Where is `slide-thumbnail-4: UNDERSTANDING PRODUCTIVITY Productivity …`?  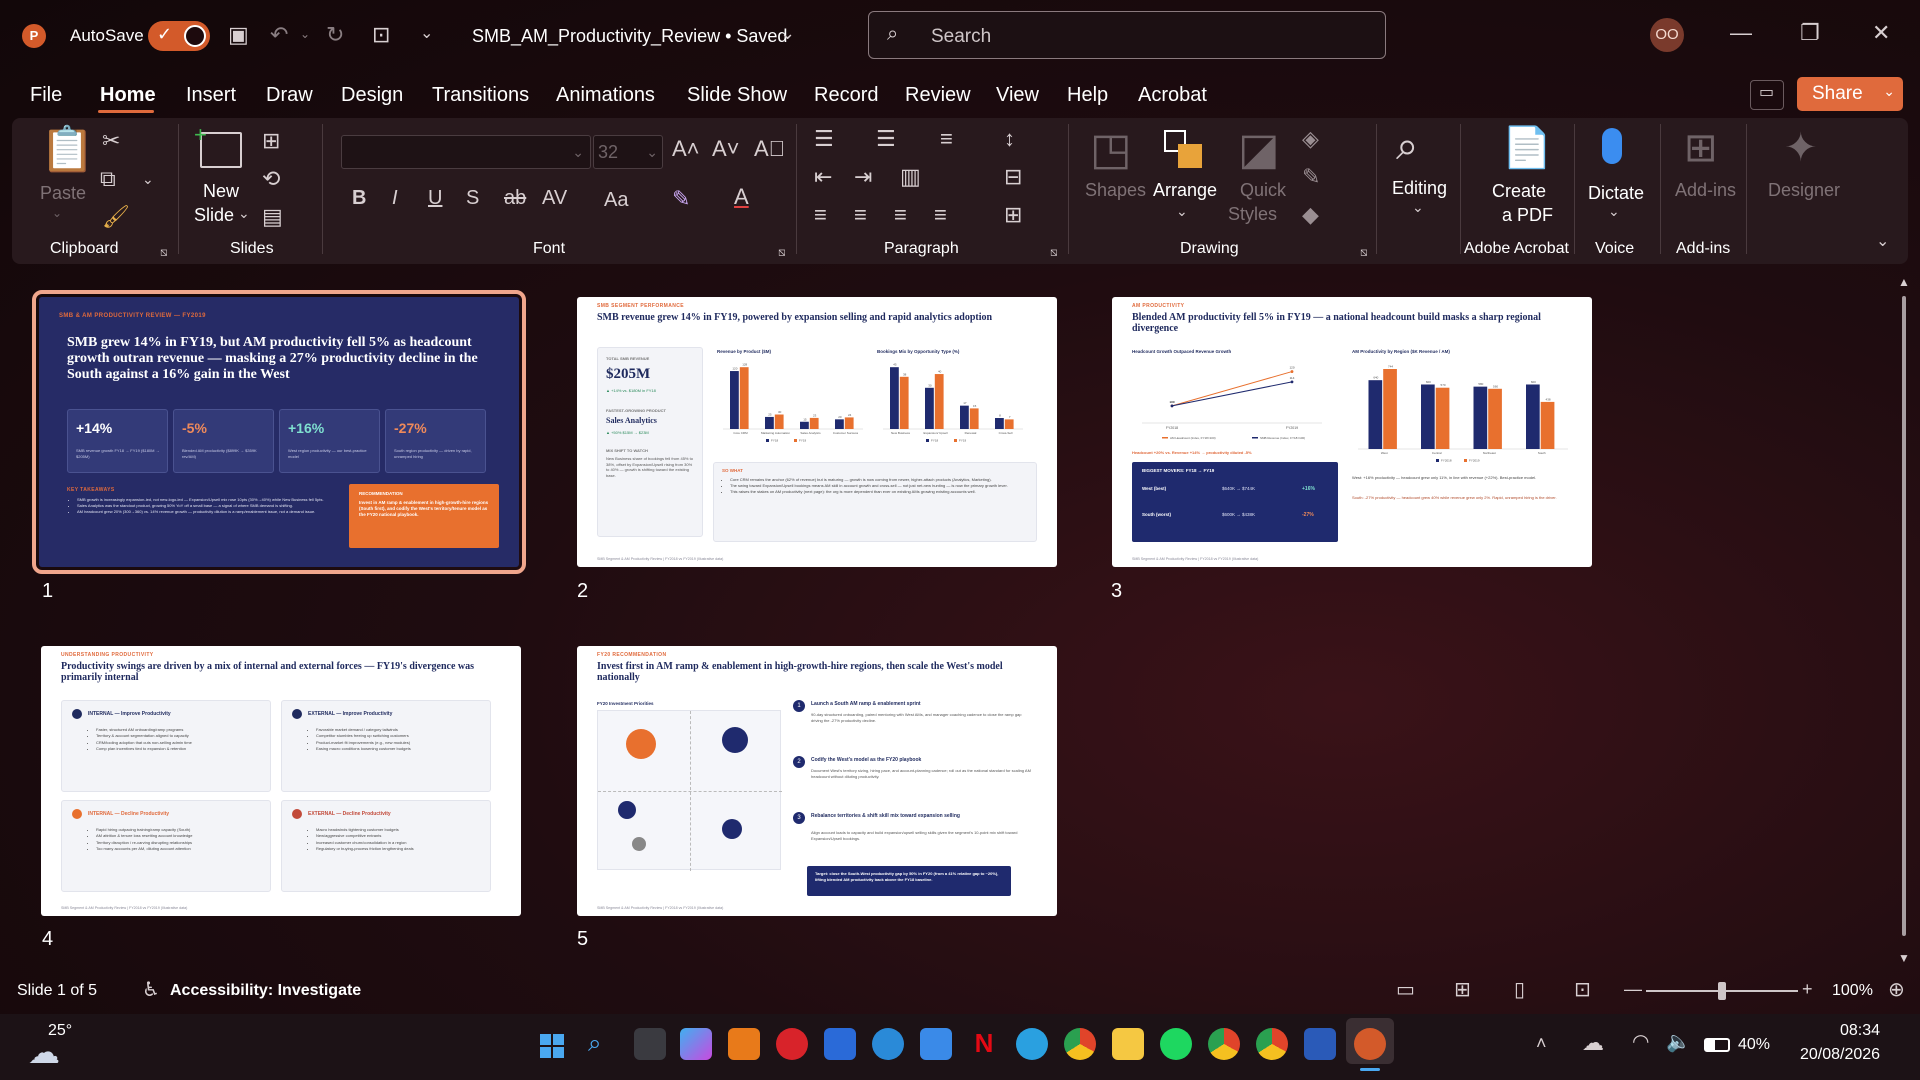 slide-thumbnail-4: UNDERSTANDING PRODUCTIVITY Productivity … is located at coordinates (281, 781).